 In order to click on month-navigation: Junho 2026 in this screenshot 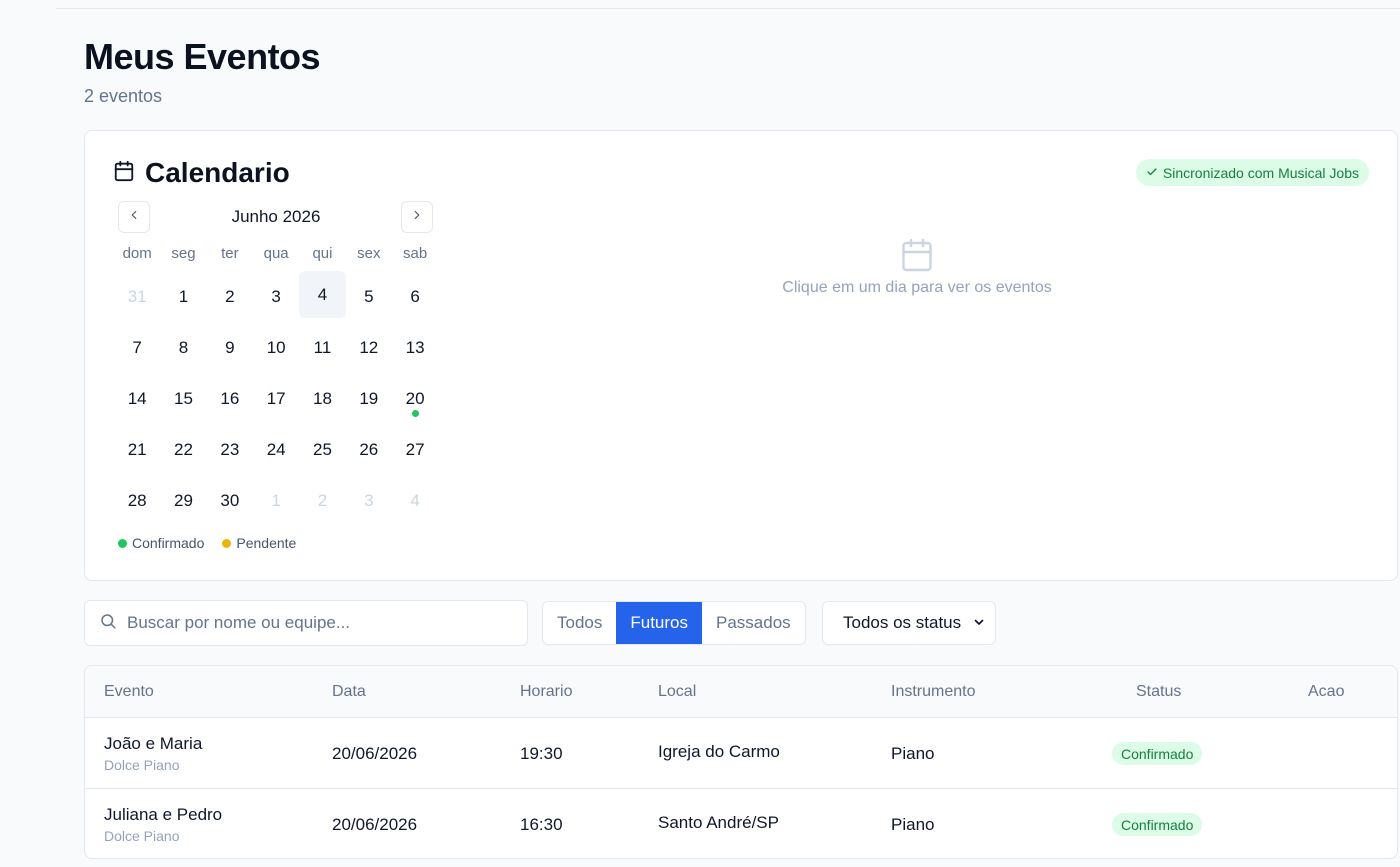, I will do `click(276, 217)`.